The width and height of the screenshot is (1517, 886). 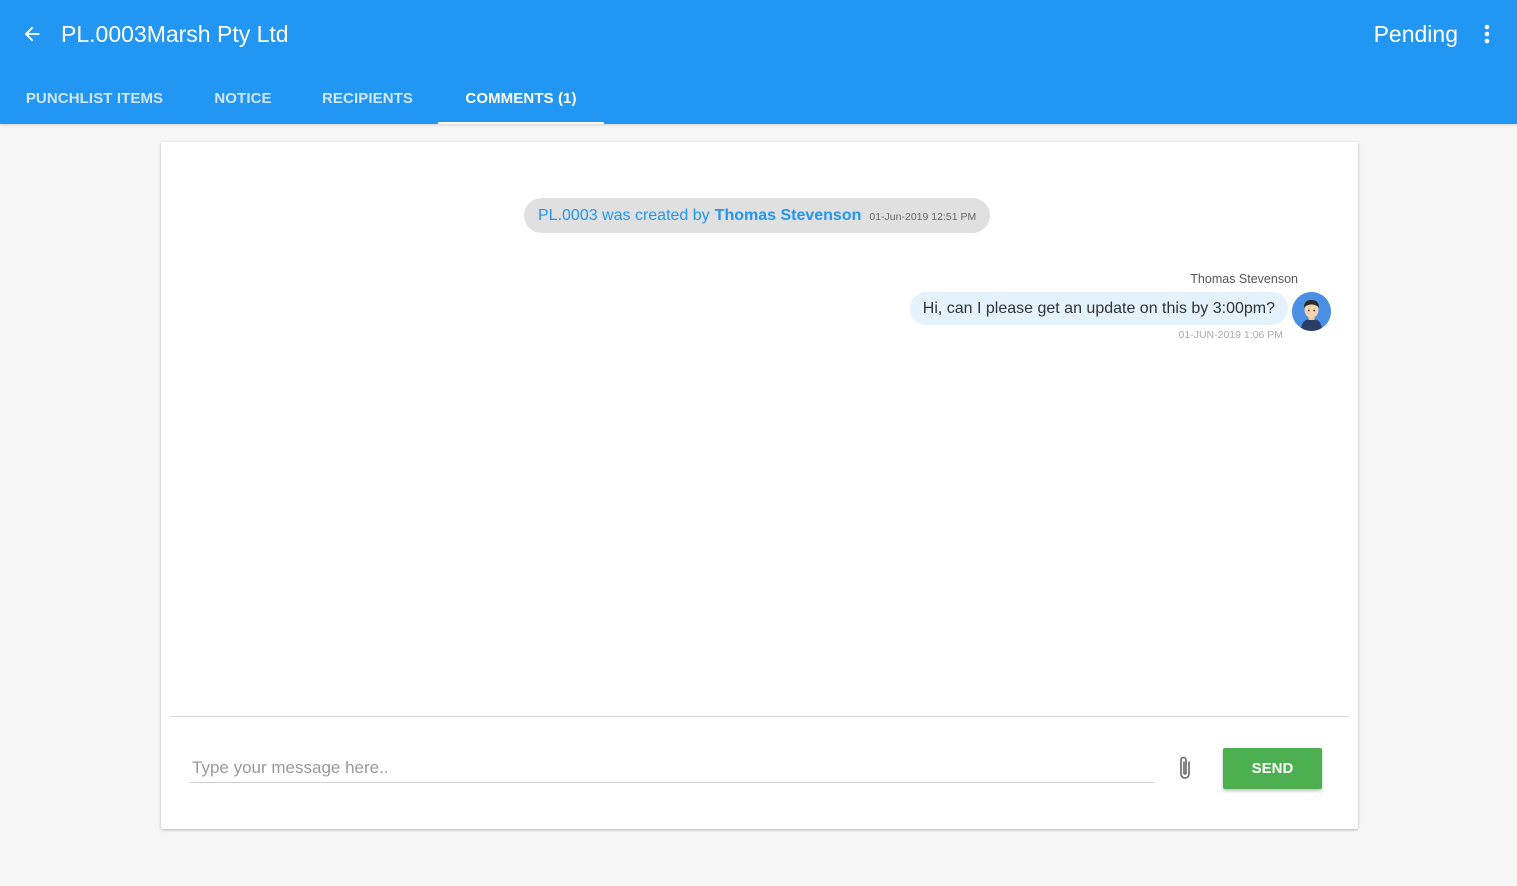 I want to click on tab-recipients: RECIPIENTS, so click(x=367, y=98).